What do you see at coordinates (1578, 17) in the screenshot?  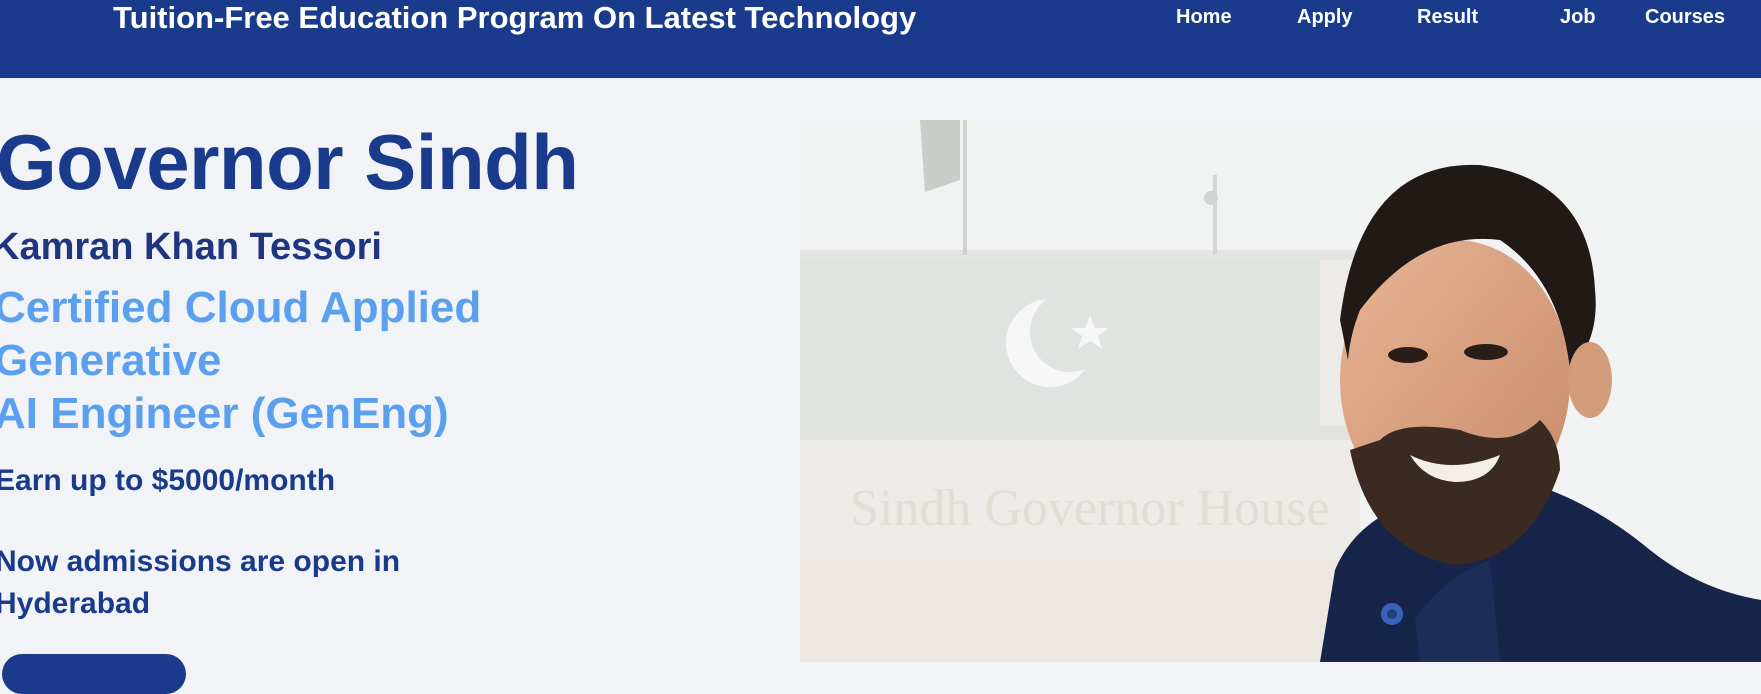 I see `nav-job-link: Job` at bounding box center [1578, 17].